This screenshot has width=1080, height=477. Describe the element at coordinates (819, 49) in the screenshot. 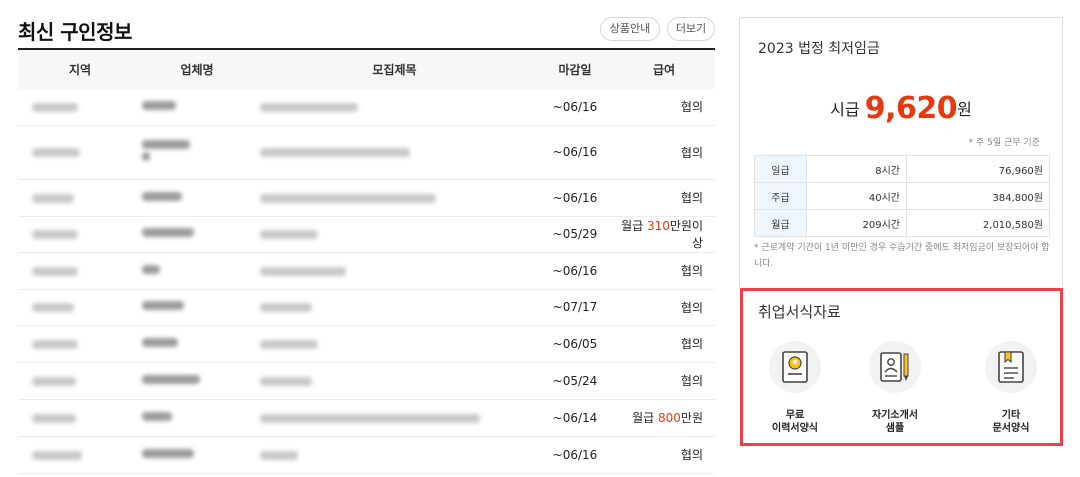

I see `wage-title: 2023 법정 최저임금` at that location.